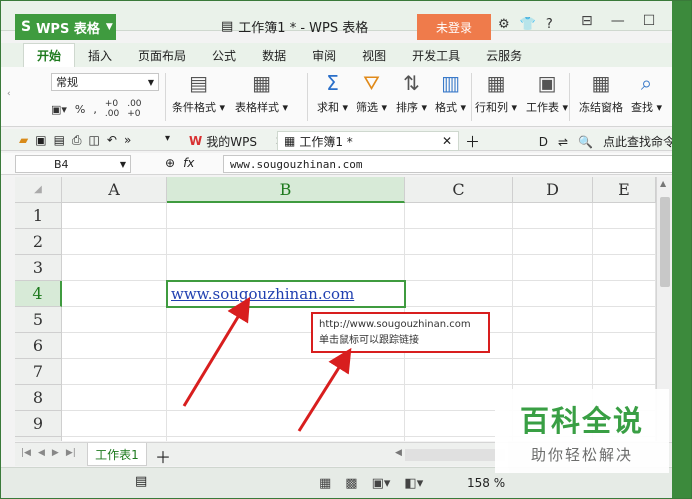  Describe the element at coordinates (455, 455) in the screenshot. I see `horizontal-scrollbar` at that location.